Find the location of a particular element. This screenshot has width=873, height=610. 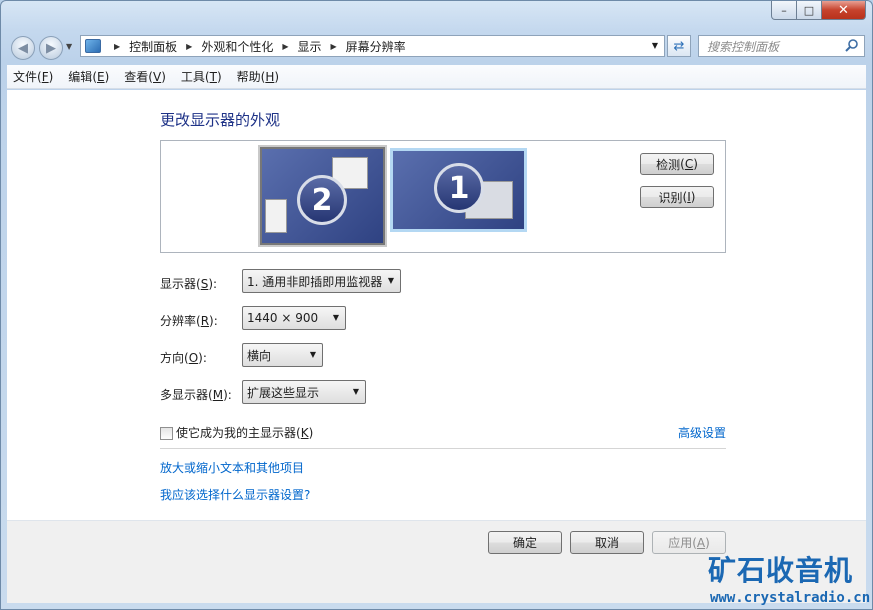

main-display-checkbox is located at coordinates (166, 433).